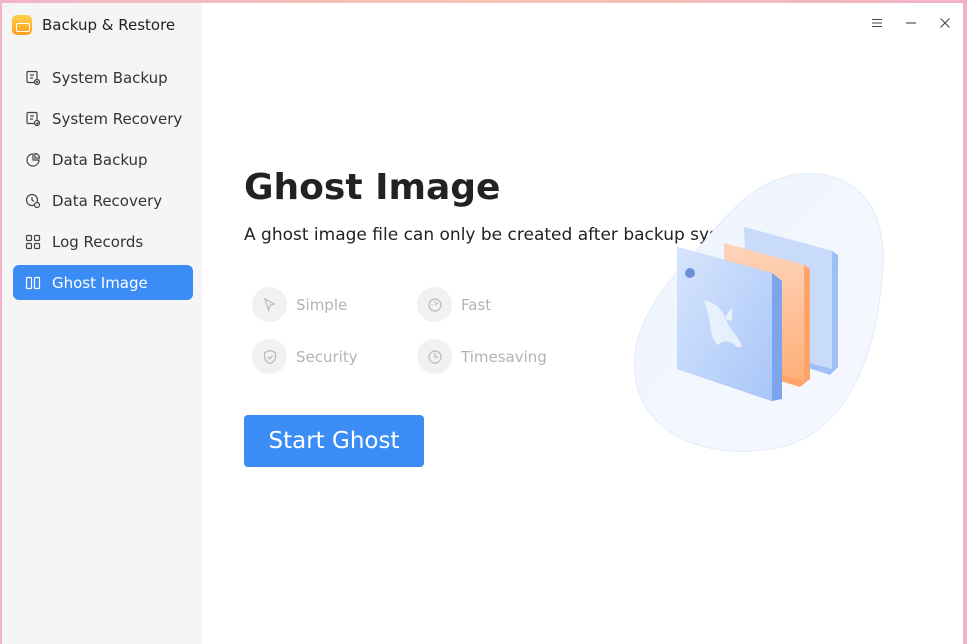 The width and height of the screenshot is (967, 644). What do you see at coordinates (33, 160) in the screenshot?
I see `data-backup-icon` at bounding box center [33, 160].